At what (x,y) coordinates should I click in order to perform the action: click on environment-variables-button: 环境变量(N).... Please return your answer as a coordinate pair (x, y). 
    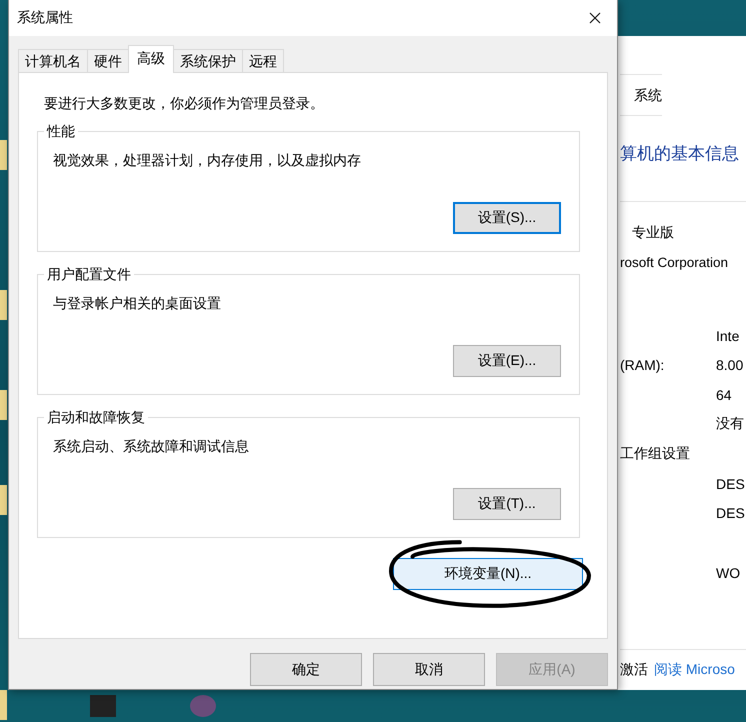
    Looking at the image, I should click on (488, 574).